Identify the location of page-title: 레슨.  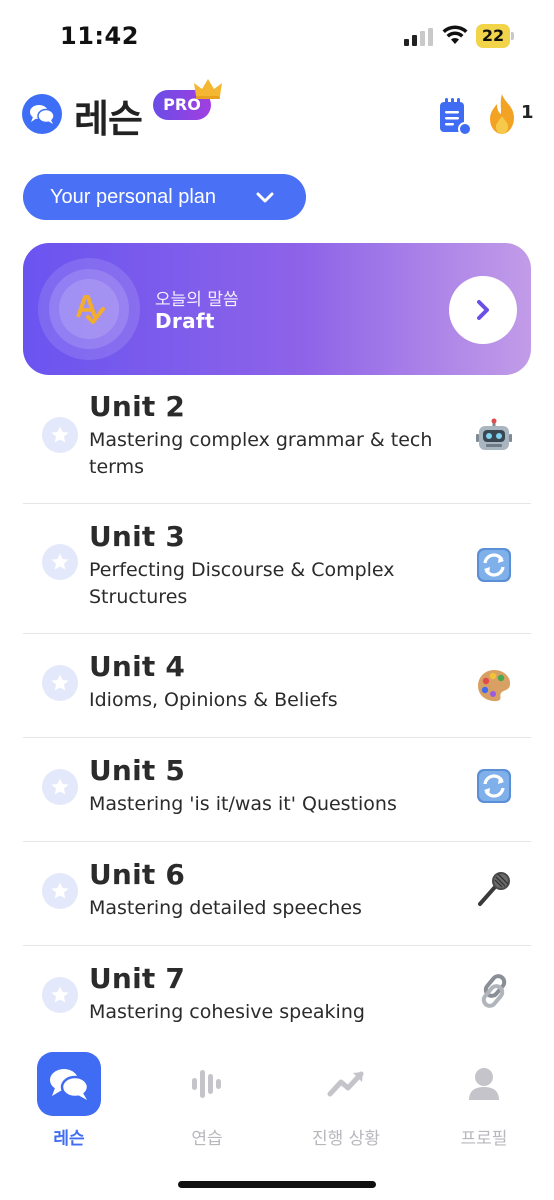
(108, 119).